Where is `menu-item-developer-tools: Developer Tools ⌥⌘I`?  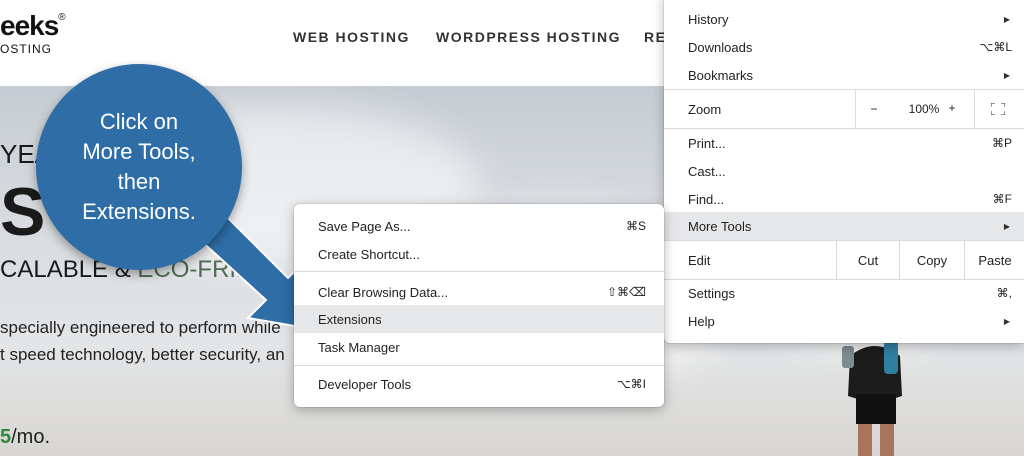 menu-item-developer-tools: Developer Tools ⌥⌘I is located at coordinates (479, 384).